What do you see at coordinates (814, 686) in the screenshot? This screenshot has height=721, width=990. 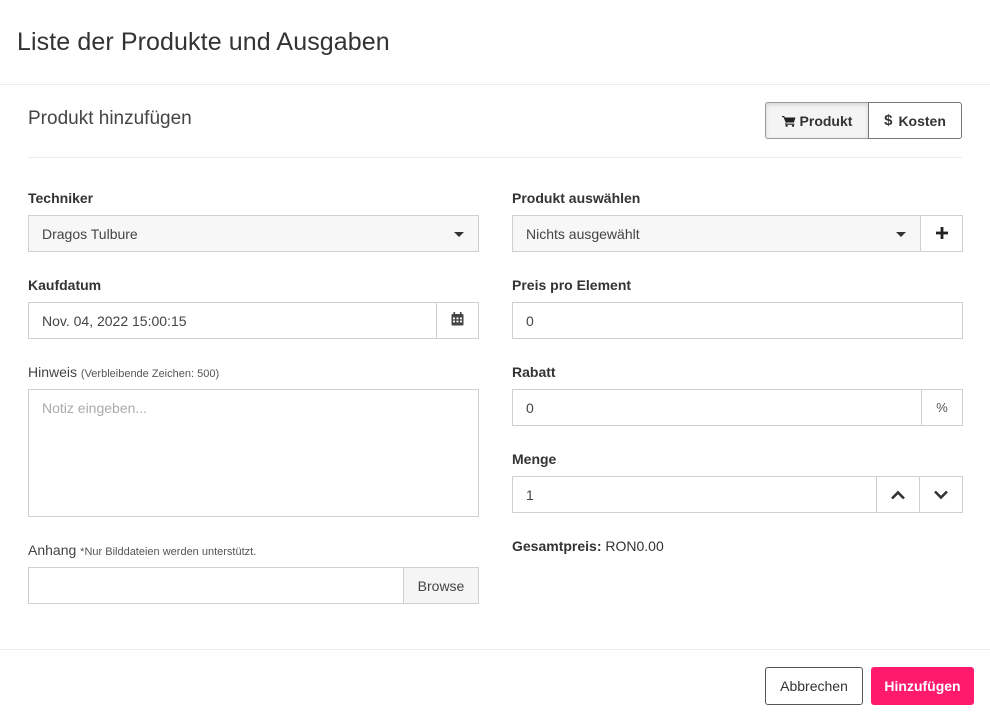 I see `cancel-button: Abbrechen` at bounding box center [814, 686].